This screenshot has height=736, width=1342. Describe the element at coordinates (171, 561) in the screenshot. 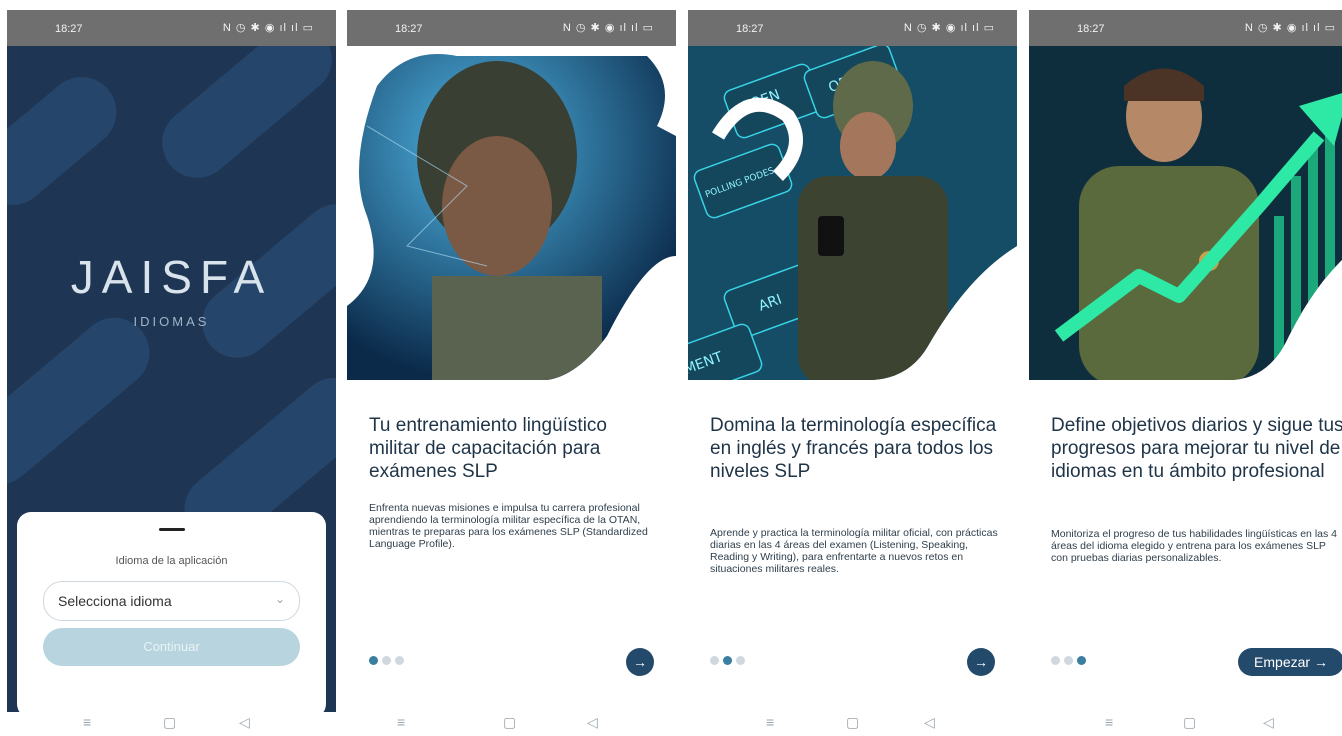

I see `language-label: Idioma de la aplicación` at that location.